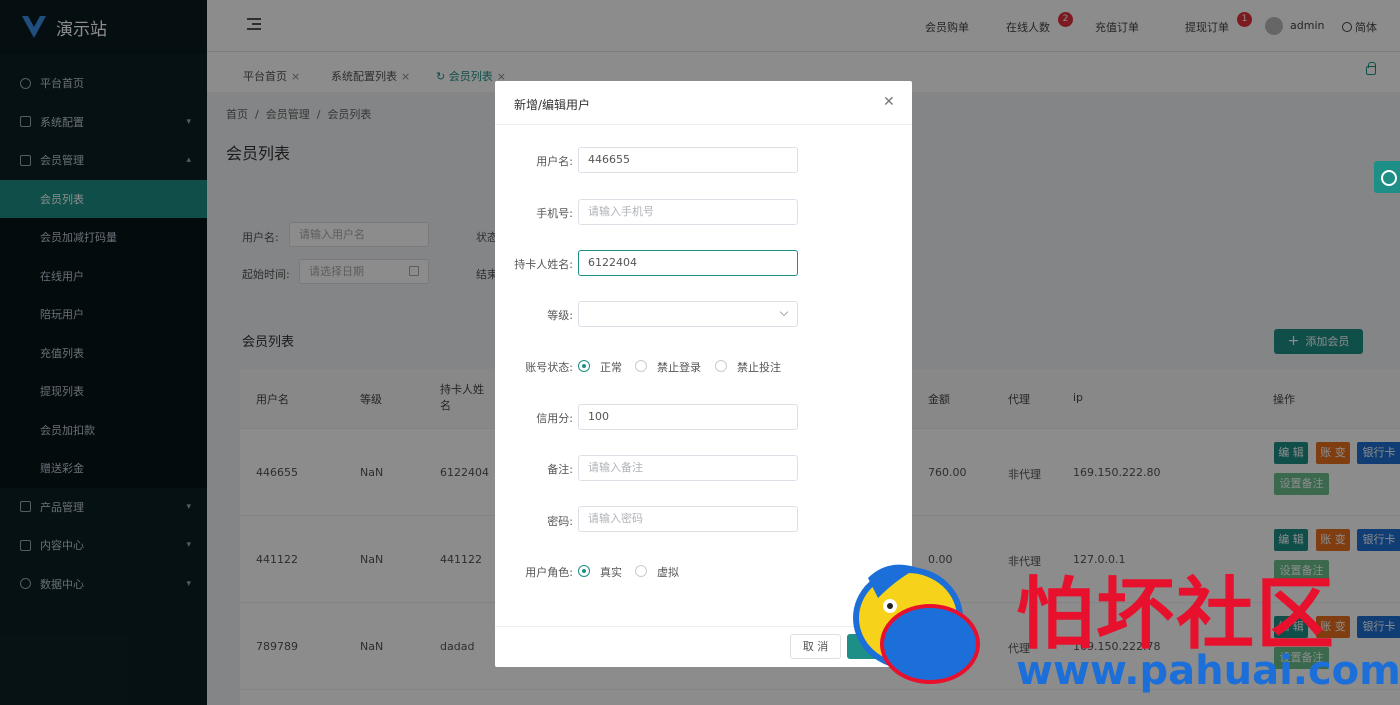  What do you see at coordinates (554, 161) in the screenshot?
I see `username-label: 用户名:` at bounding box center [554, 161].